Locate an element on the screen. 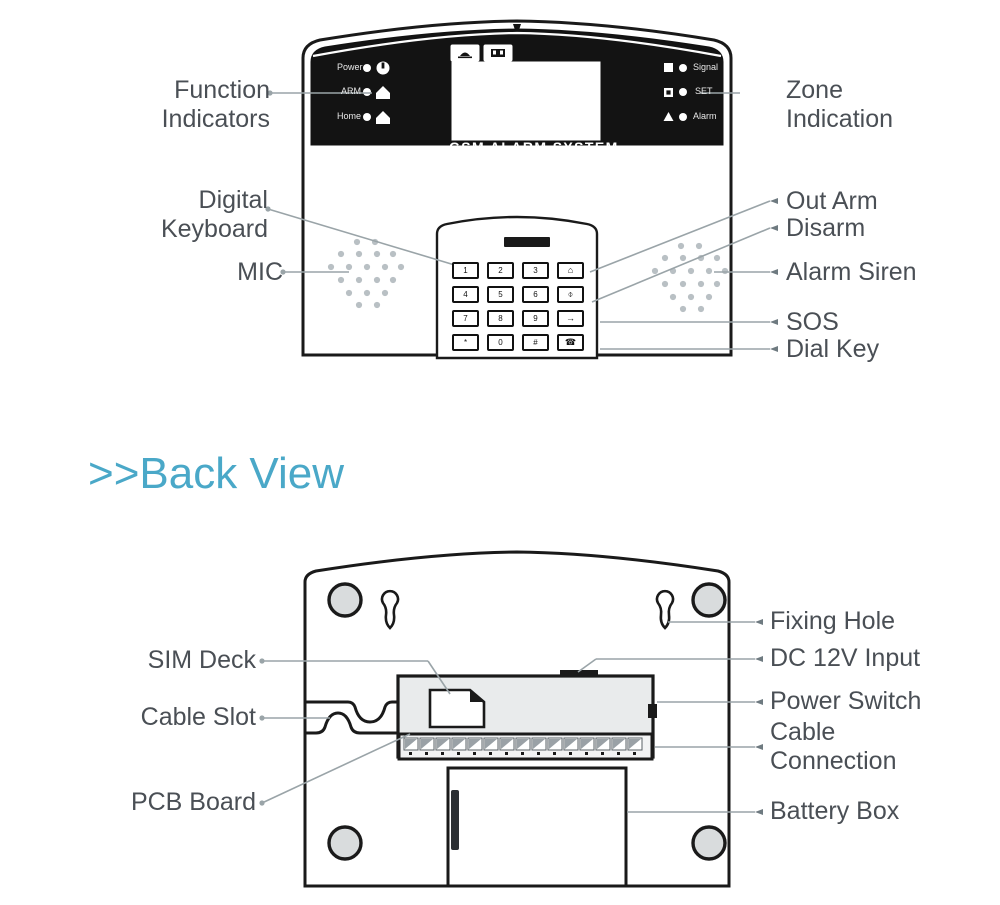 The image size is (1000, 905). alarm-led-dot is located at coordinates (683, 117).